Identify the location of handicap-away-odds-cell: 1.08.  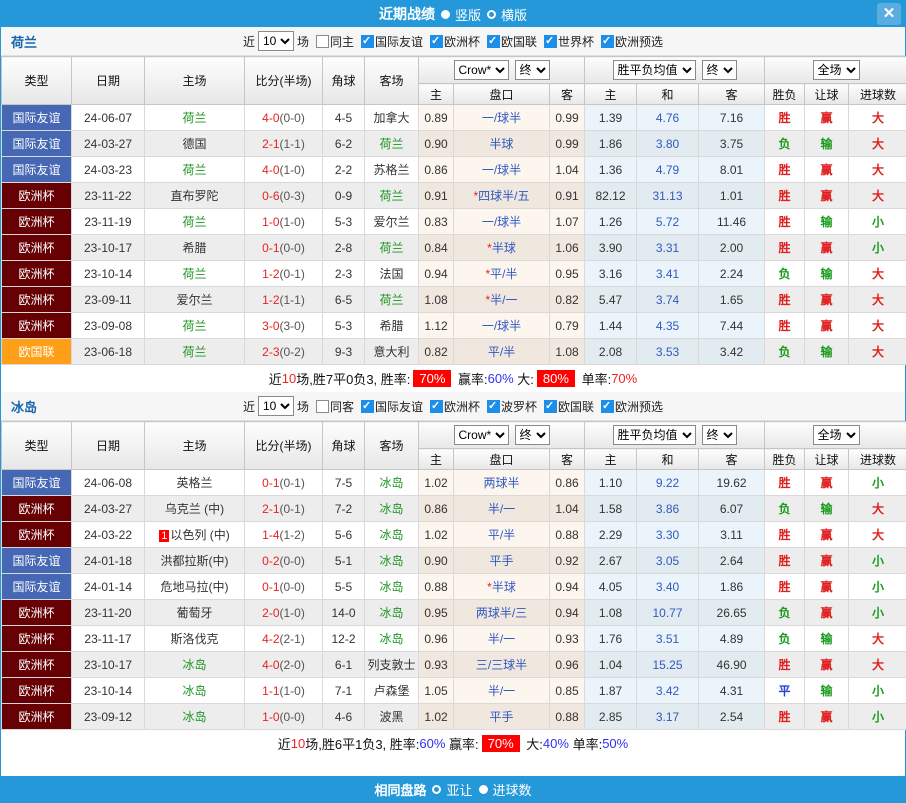
(567, 351).